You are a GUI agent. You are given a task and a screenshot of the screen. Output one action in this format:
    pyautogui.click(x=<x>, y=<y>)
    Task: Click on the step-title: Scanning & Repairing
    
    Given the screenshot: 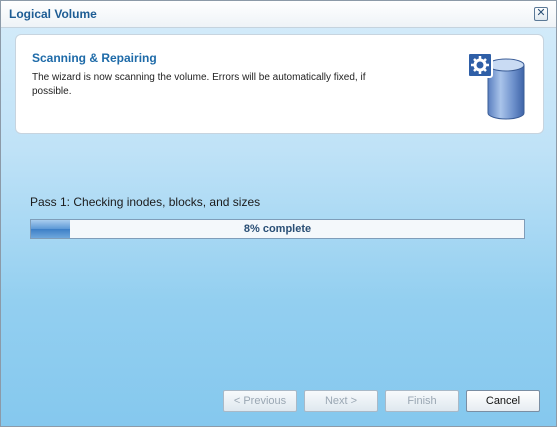 What is the action you would take?
    pyautogui.click(x=94, y=58)
    